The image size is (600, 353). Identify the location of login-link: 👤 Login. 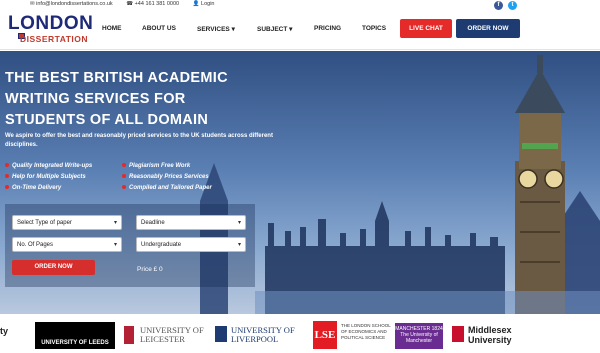
(207, 4).